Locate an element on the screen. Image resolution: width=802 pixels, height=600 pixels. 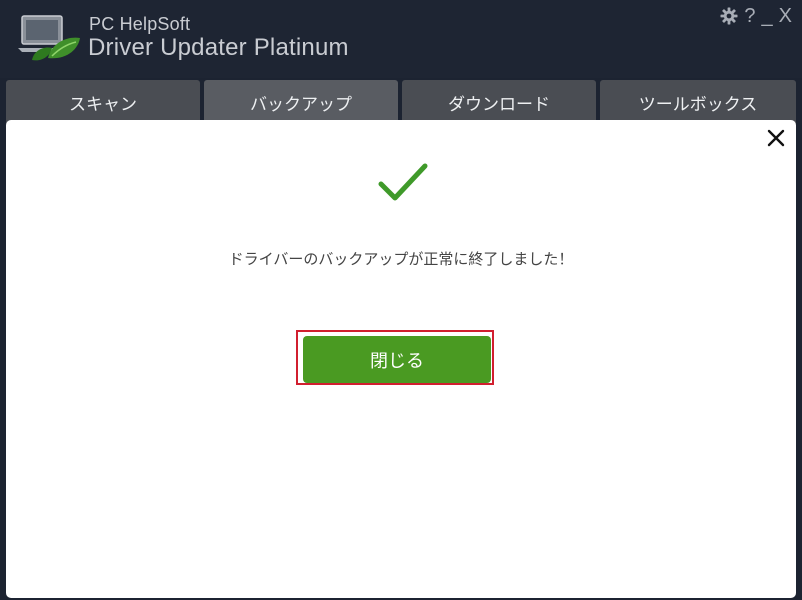
gear-icon is located at coordinates (729, 16).